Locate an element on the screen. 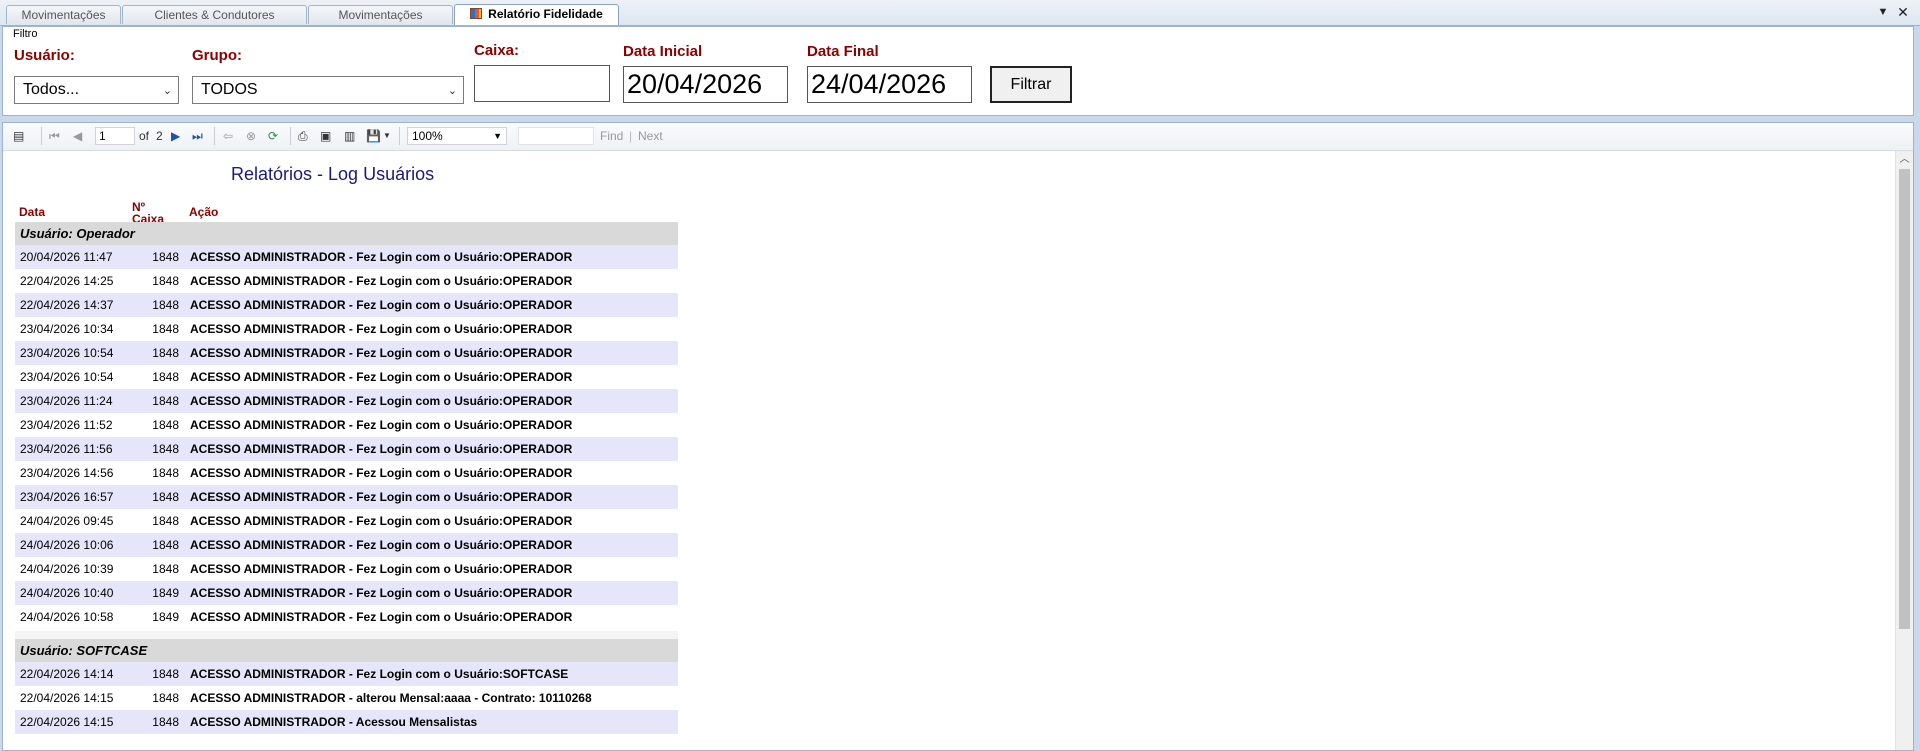 This screenshot has height=751, width=1920. chevron-down-icon: ▼ is located at coordinates (387, 136).